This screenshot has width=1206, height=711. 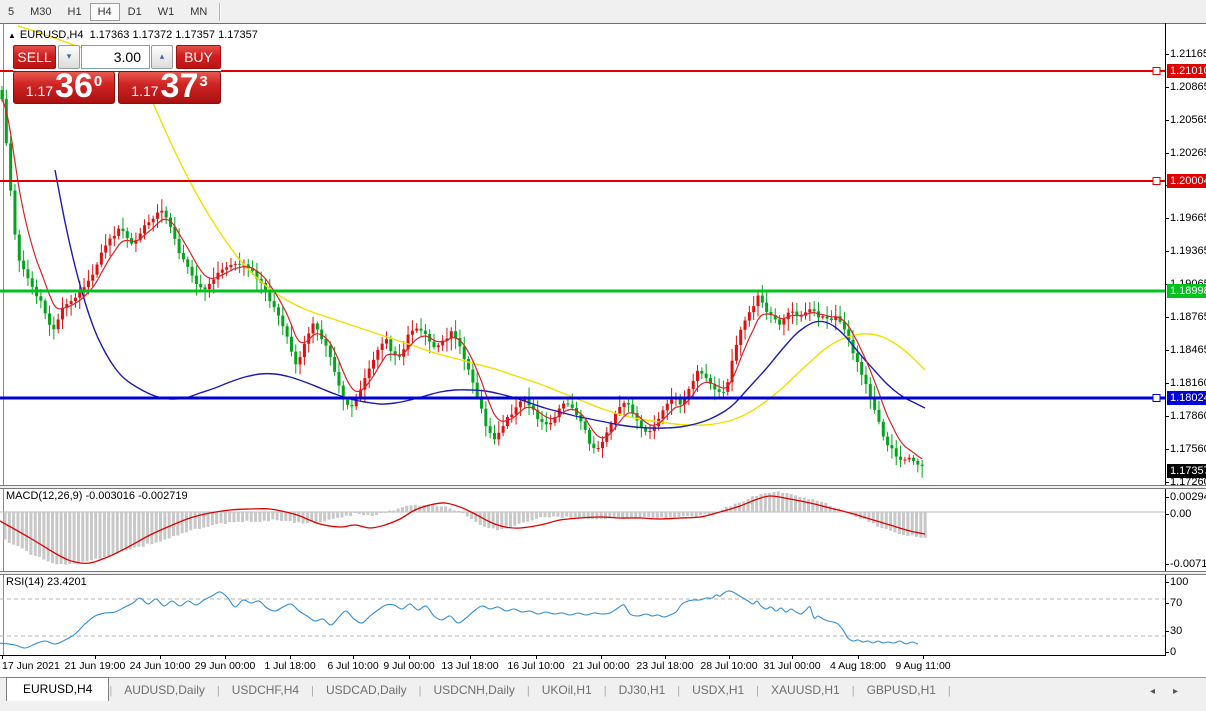 What do you see at coordinates (603, 11) in the screenshot?
I see `timeframe-toolbar: 5 M30 H1 H4 D1 W1 MN` at bounding box center [603, 11].